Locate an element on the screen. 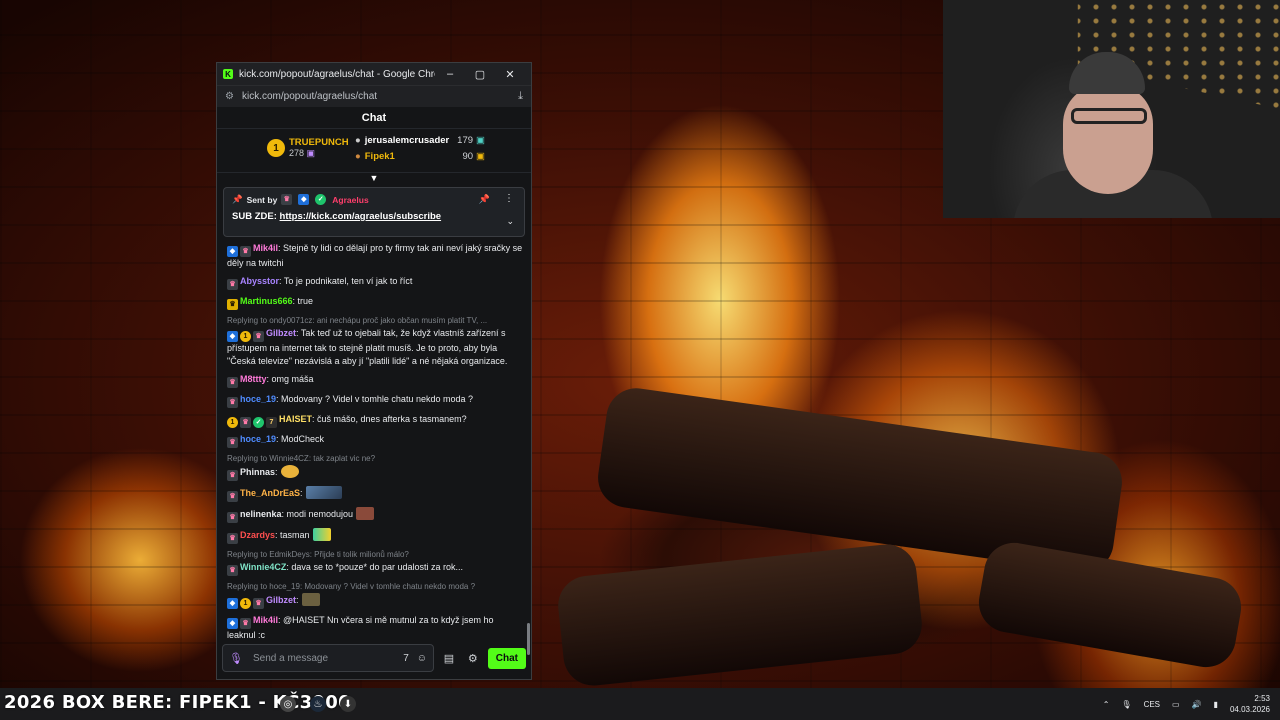 The image size is (1280, 720). send-chat-button: Chat is located at coordinates (506, 658).